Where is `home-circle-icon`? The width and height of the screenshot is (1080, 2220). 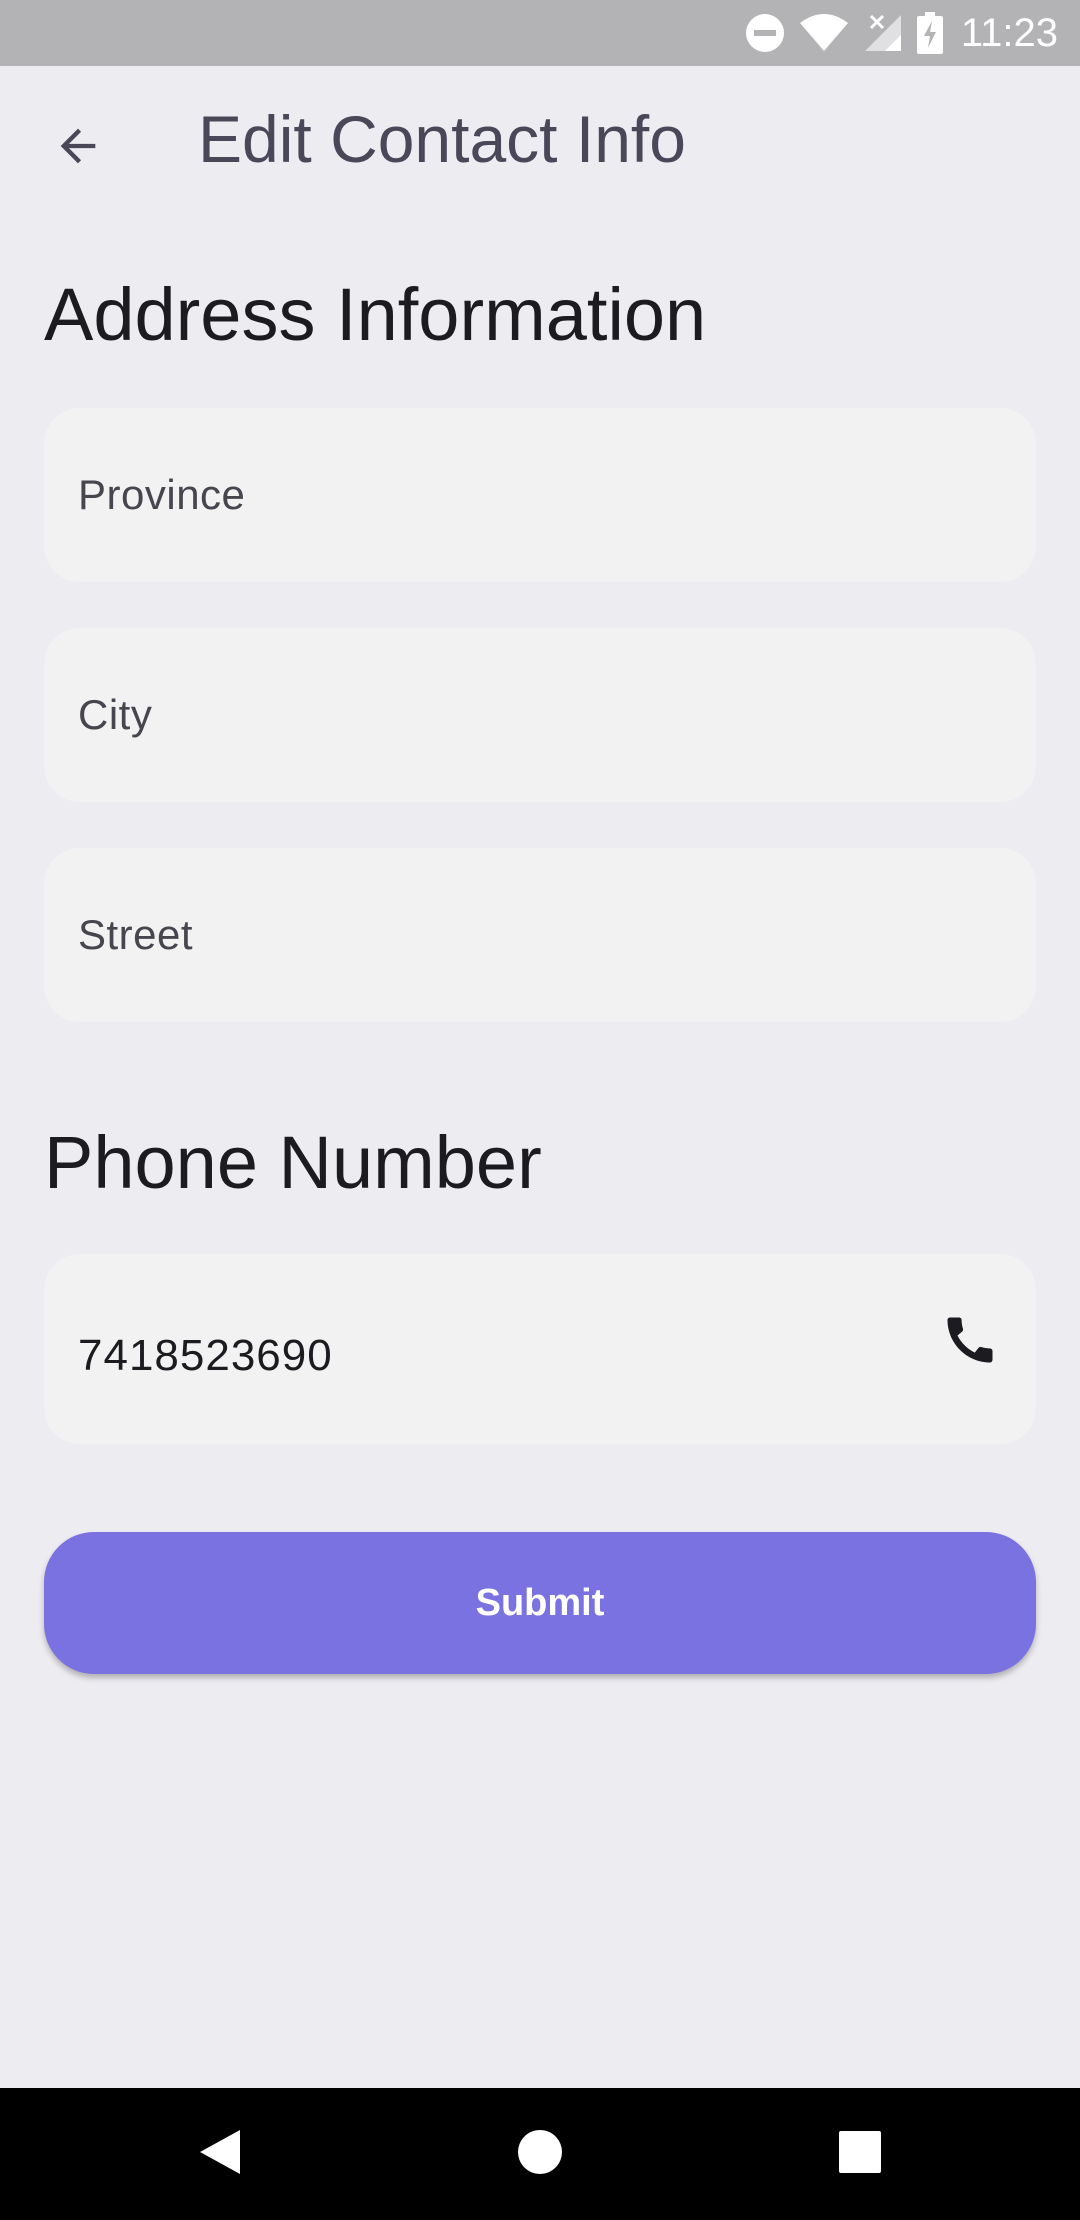
home-circle-icon is located at coordinates (540, 2154).